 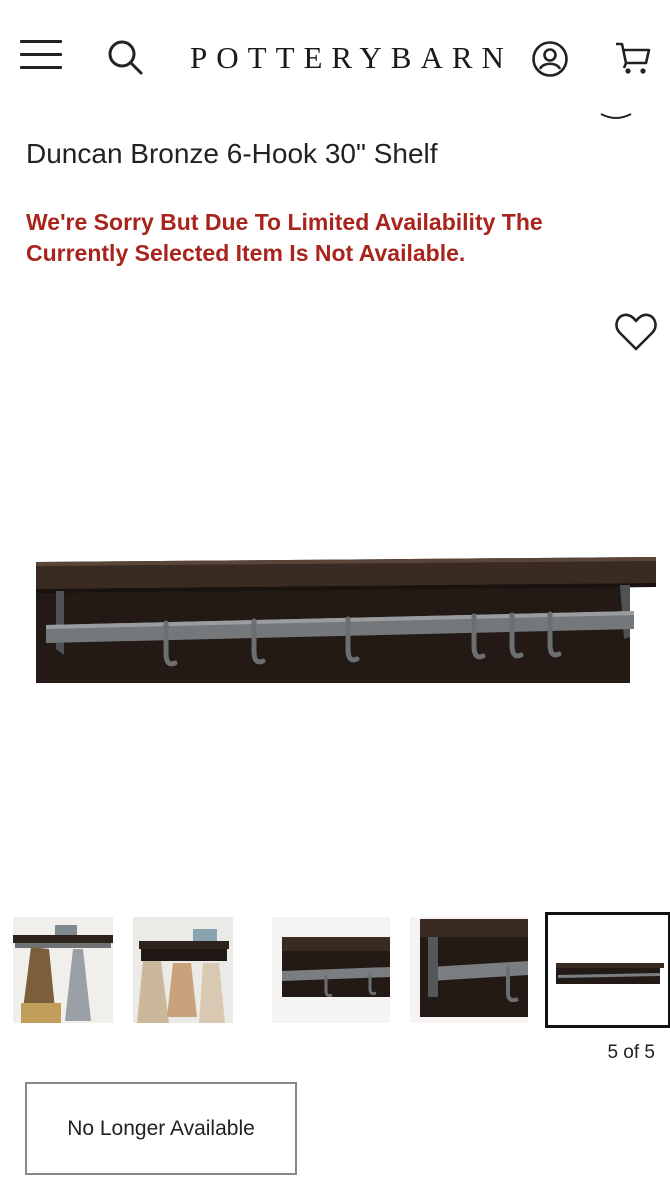 What do you see at coordinates (631, 1052) in the screenshot?
I see `gallery-counter: 5 of 5` at bounding box center [631, 1052].